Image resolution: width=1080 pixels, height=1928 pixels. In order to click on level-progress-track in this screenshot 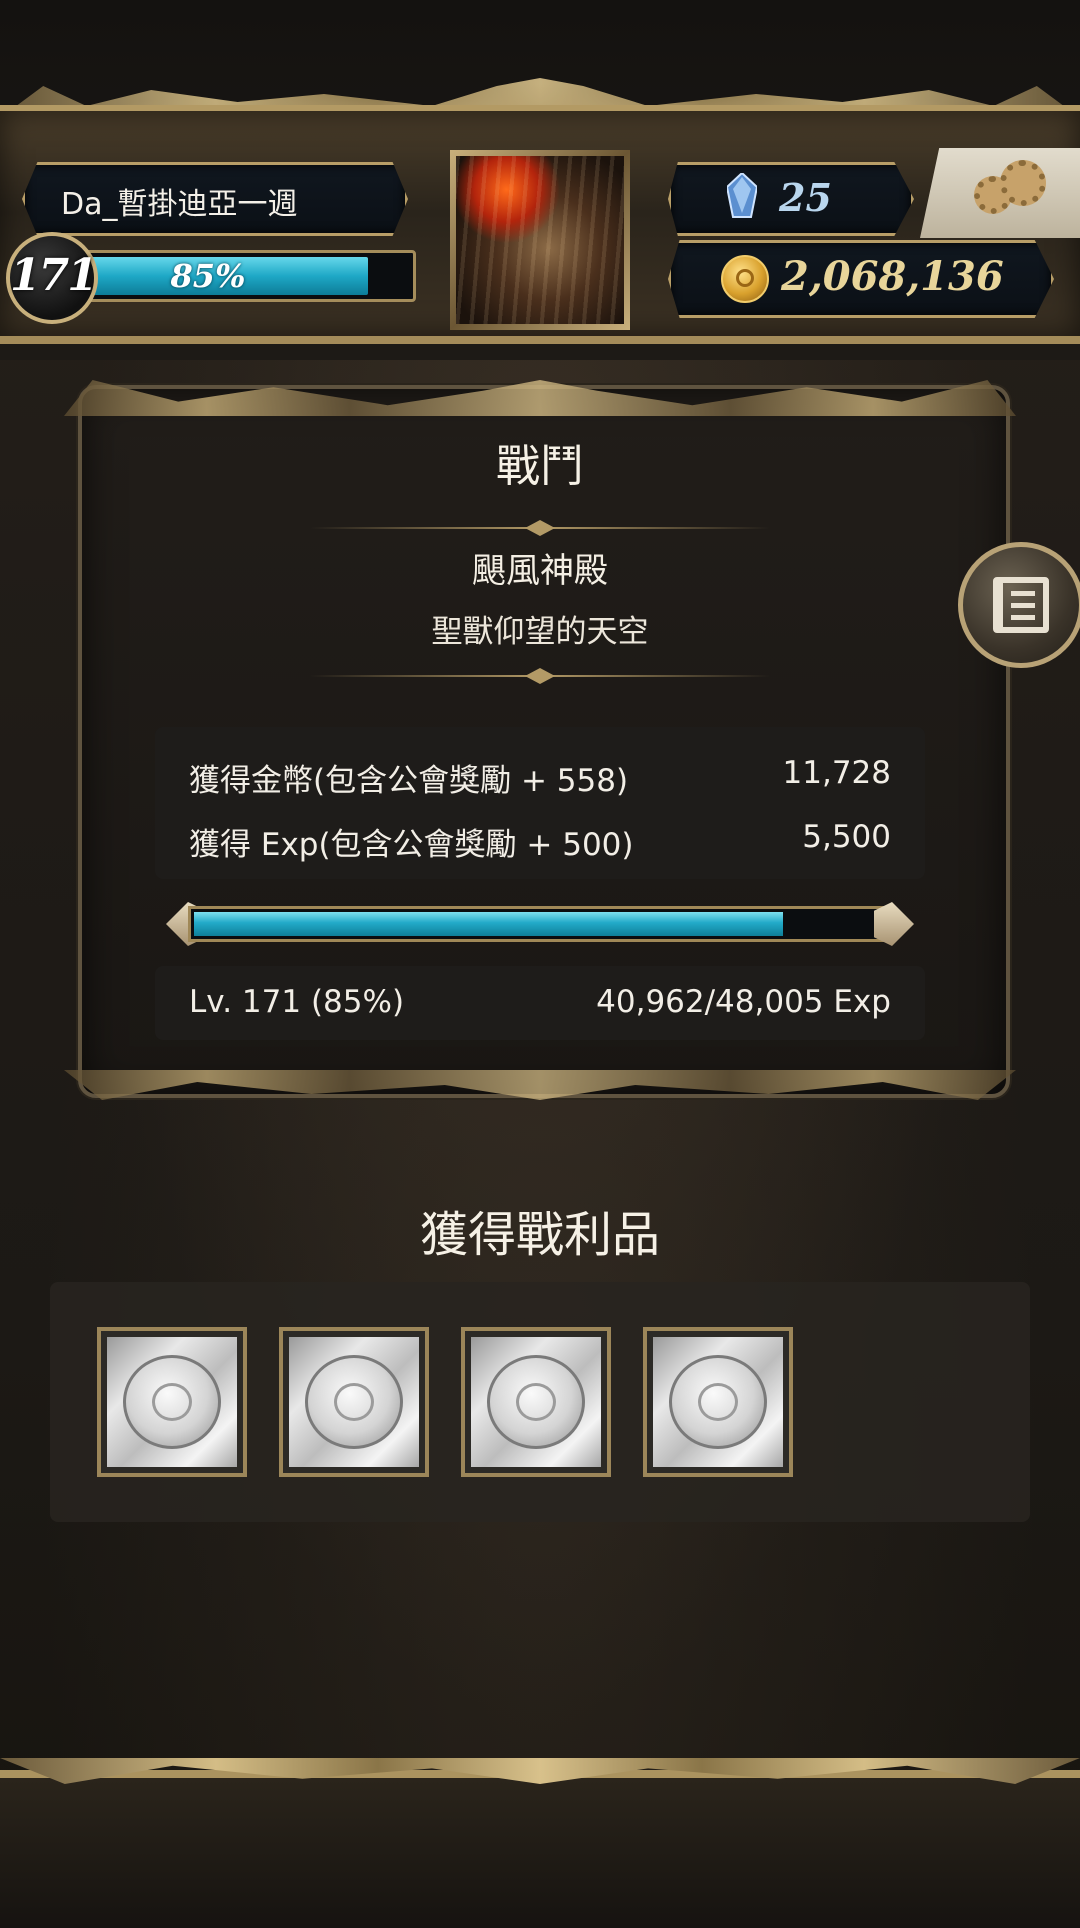, I will do `click(540, 924)`.